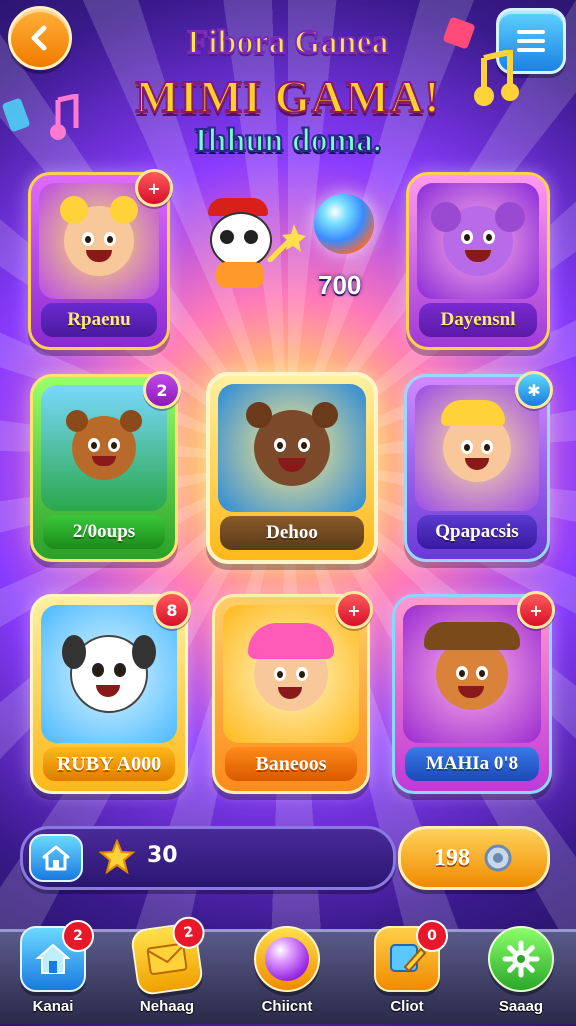 This screenshot has height=1026, width=576. Describe the element at coordinates (291, 764) in the screenshot. I see `card-label: Baneoos` at that location.